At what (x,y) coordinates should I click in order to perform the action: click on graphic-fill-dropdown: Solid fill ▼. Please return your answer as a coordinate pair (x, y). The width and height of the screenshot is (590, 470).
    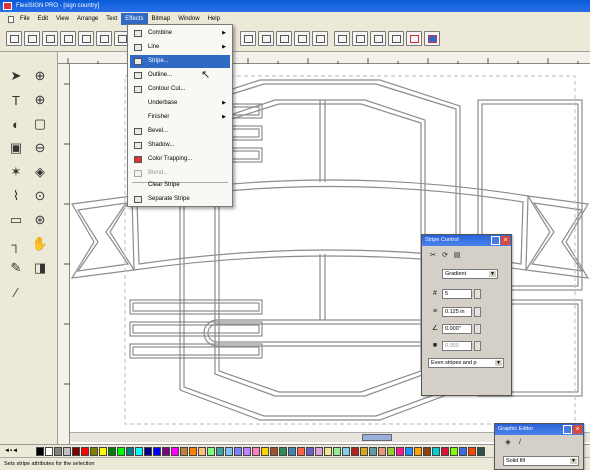
    Looking at the image, I should click on (541, 461).